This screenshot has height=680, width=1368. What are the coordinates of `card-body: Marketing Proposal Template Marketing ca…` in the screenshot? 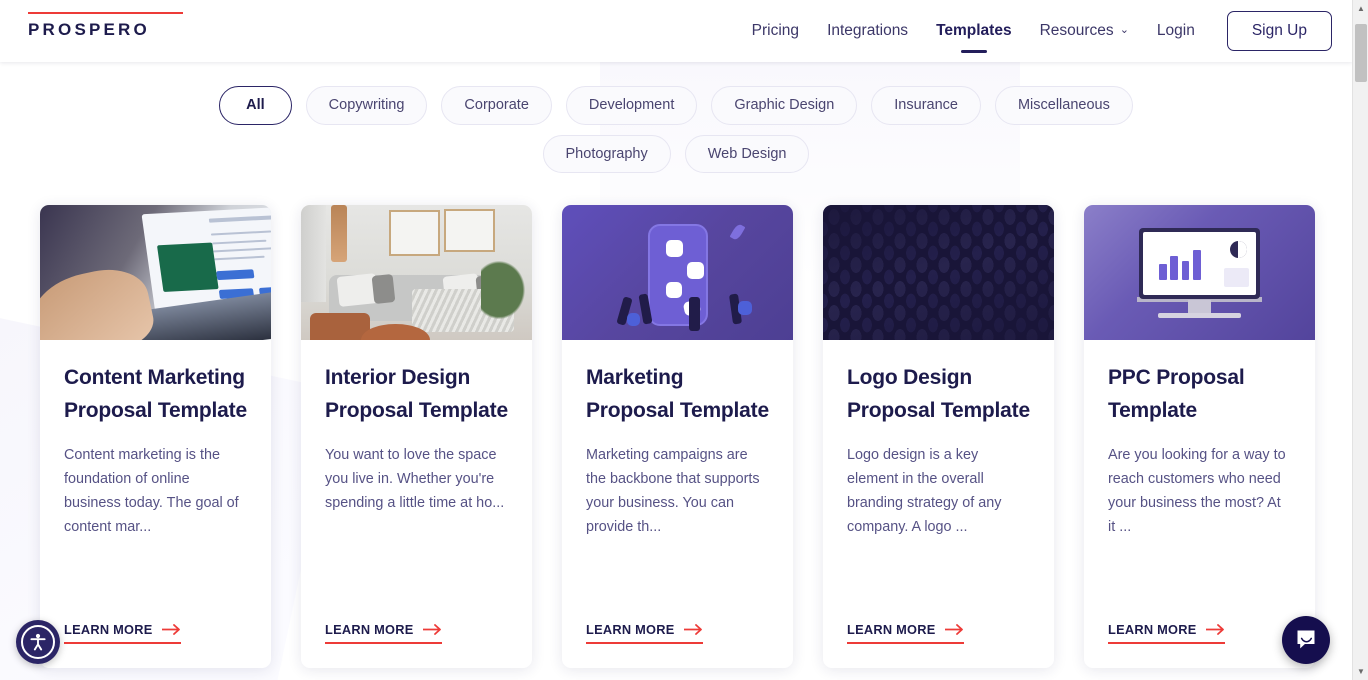 It's located at (677, 504).